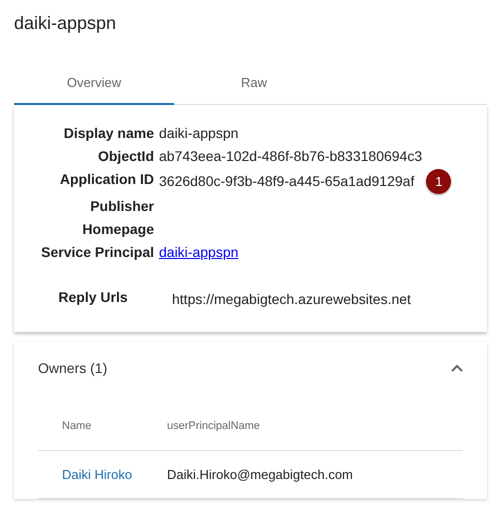 This screenshot has height=516, width=501. Describe the element at coordinates (94, 83) in the screenshot. I see `tab: Overview` at that location.